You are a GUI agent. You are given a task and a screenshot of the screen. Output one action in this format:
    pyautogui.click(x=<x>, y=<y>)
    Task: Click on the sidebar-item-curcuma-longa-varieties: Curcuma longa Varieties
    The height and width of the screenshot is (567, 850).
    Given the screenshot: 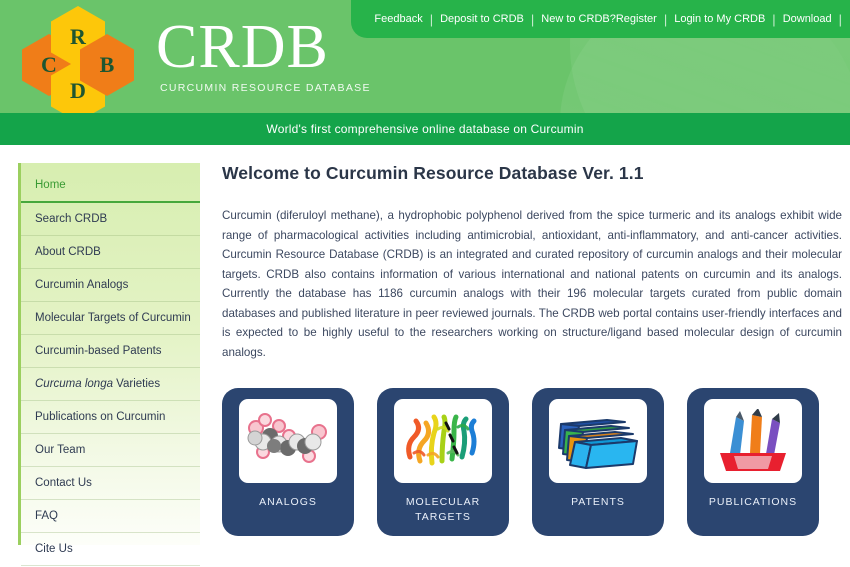 What is the action you would take?
    pyautogui.click(x=110, y=384)
    